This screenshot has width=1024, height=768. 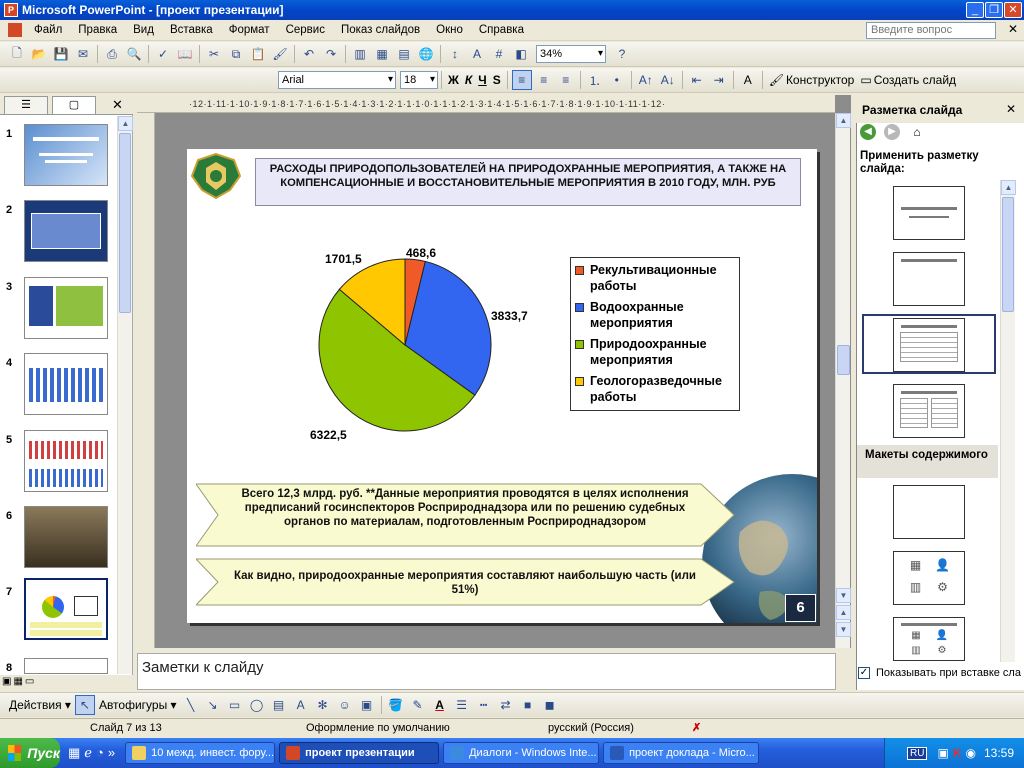 What do you see at coordinates (382, 54) in the screenshot?
I see `table-icon: ▦` at bounding box center [382, 54].